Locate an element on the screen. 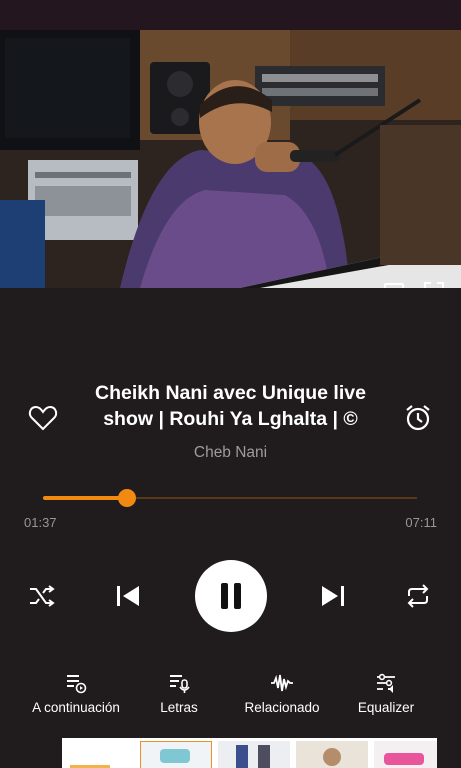 The image size is (461, 768). favorite-button is located at coordinates (43, 418).